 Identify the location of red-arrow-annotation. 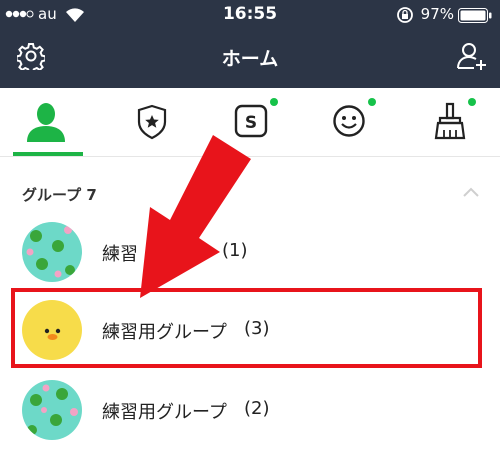
(195, 216).